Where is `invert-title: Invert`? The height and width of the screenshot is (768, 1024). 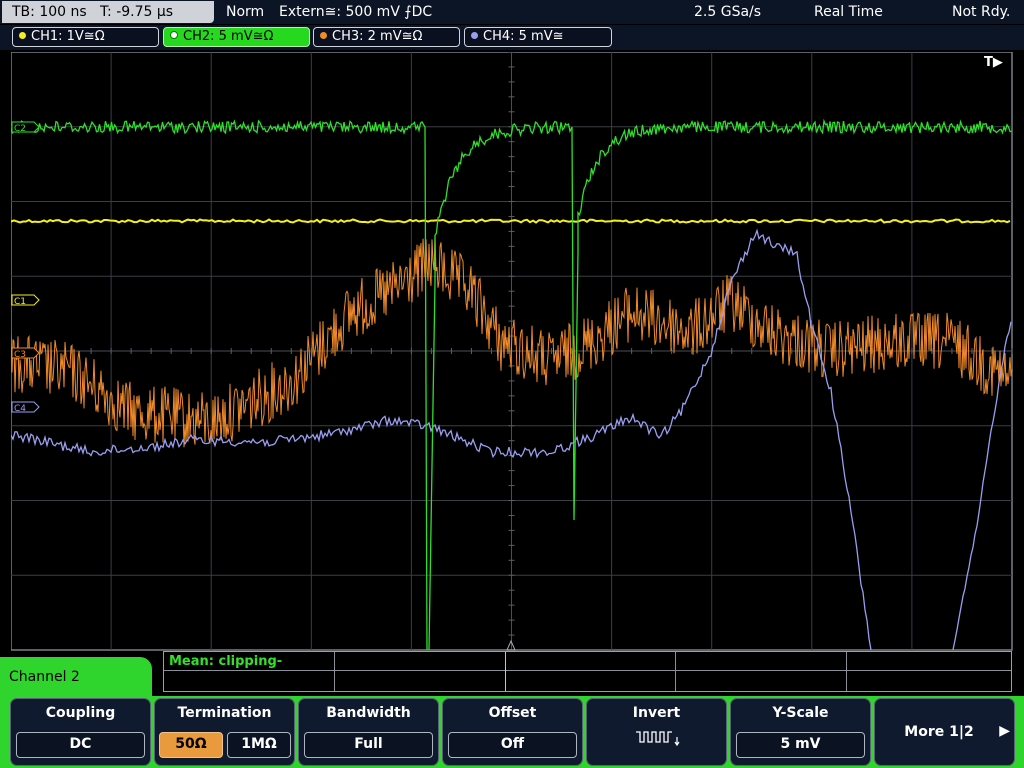 invert-title: Invert is located at coordinates (656, 713).